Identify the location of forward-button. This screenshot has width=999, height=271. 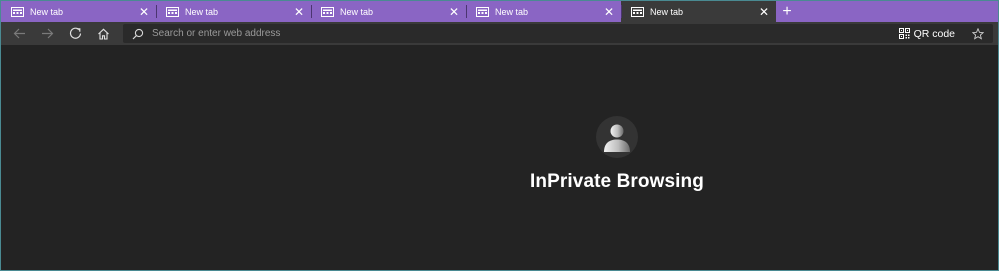
(47, 33).